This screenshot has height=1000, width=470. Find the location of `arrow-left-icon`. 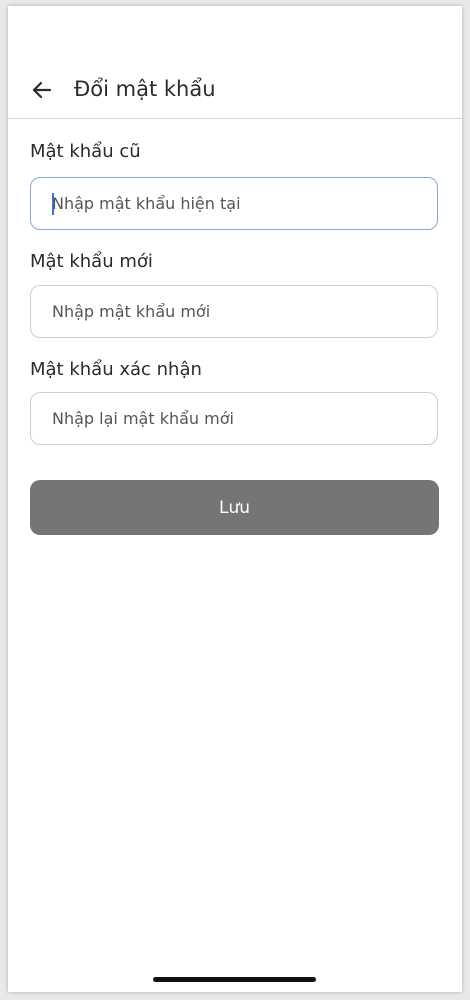

arrow-left-icon is located at coordinates (42, 90).